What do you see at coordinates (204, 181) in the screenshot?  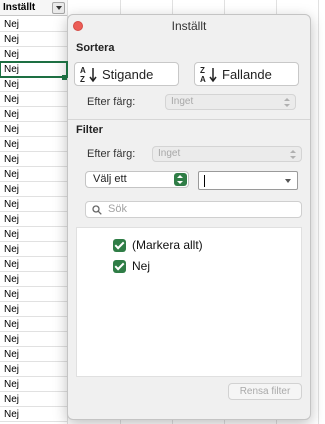 I see `text-caret` at bounding box center [204, 181].